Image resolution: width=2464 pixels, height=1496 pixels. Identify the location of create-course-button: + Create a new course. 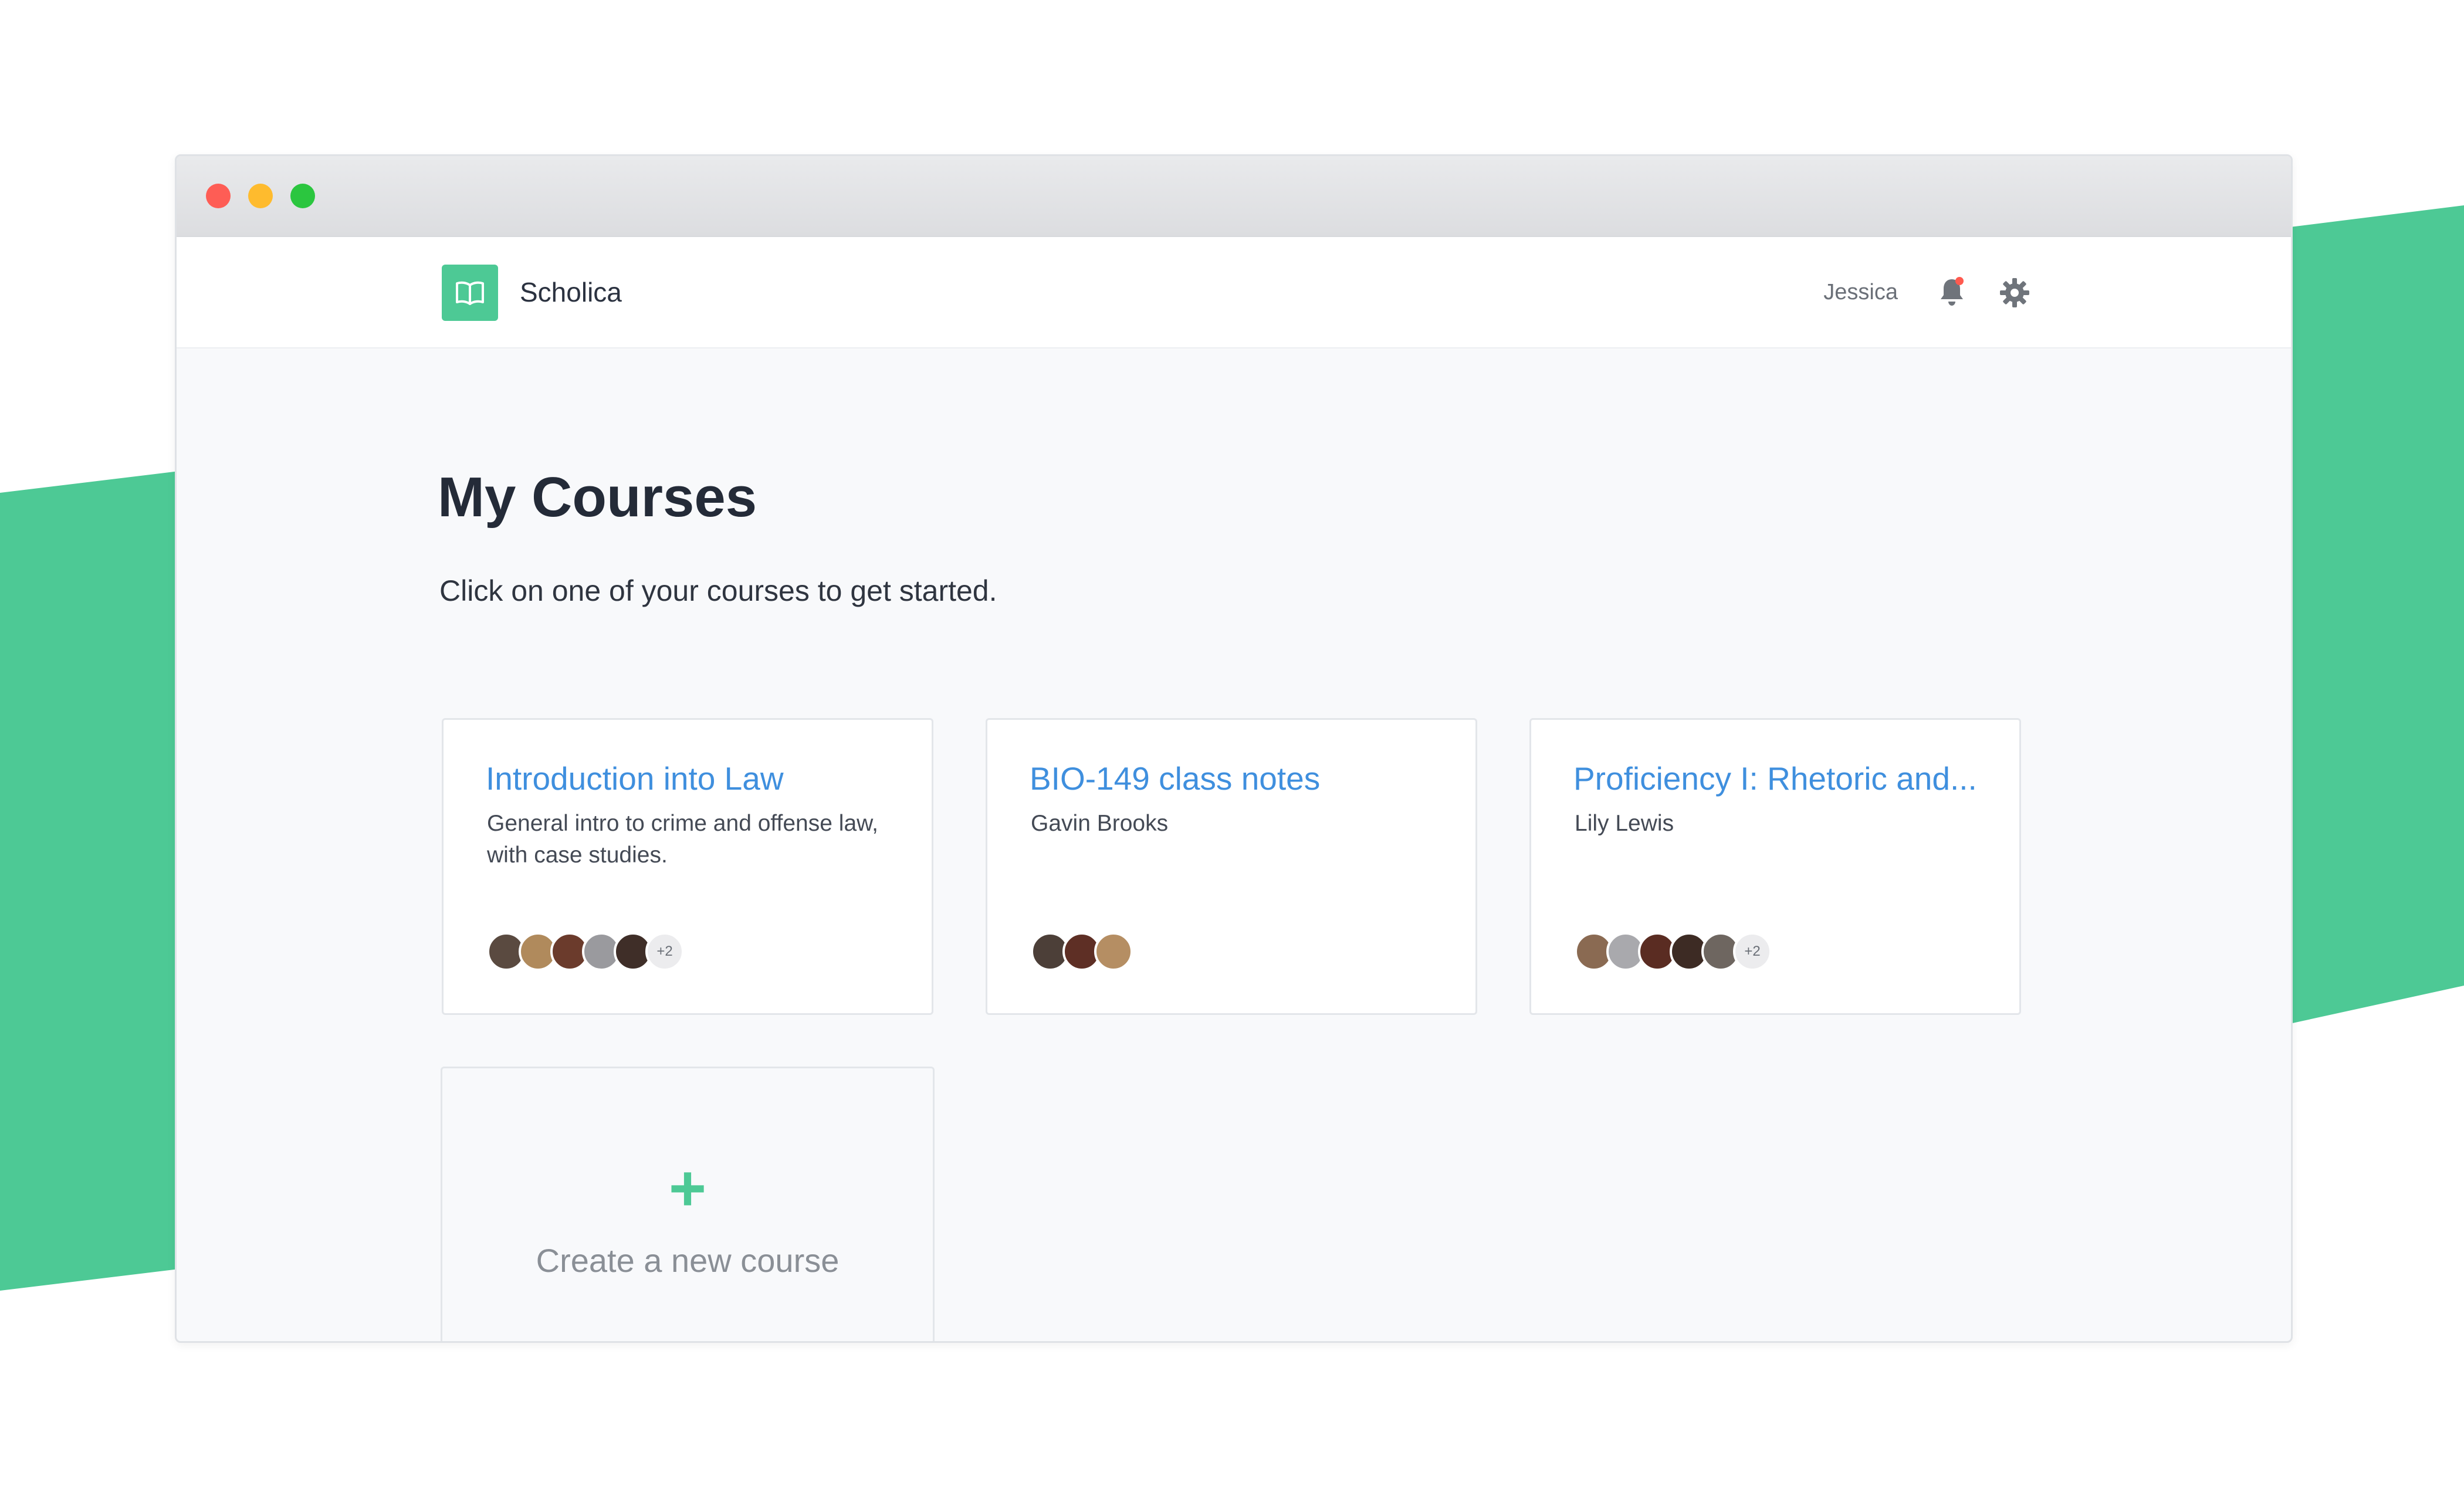
(688, 1204).